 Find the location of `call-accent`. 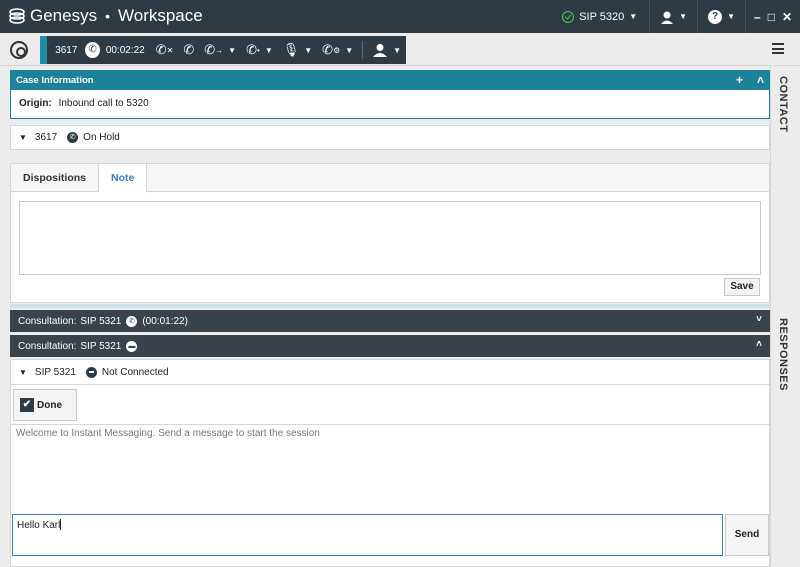

call-accent is located at coordinates (44, 50).